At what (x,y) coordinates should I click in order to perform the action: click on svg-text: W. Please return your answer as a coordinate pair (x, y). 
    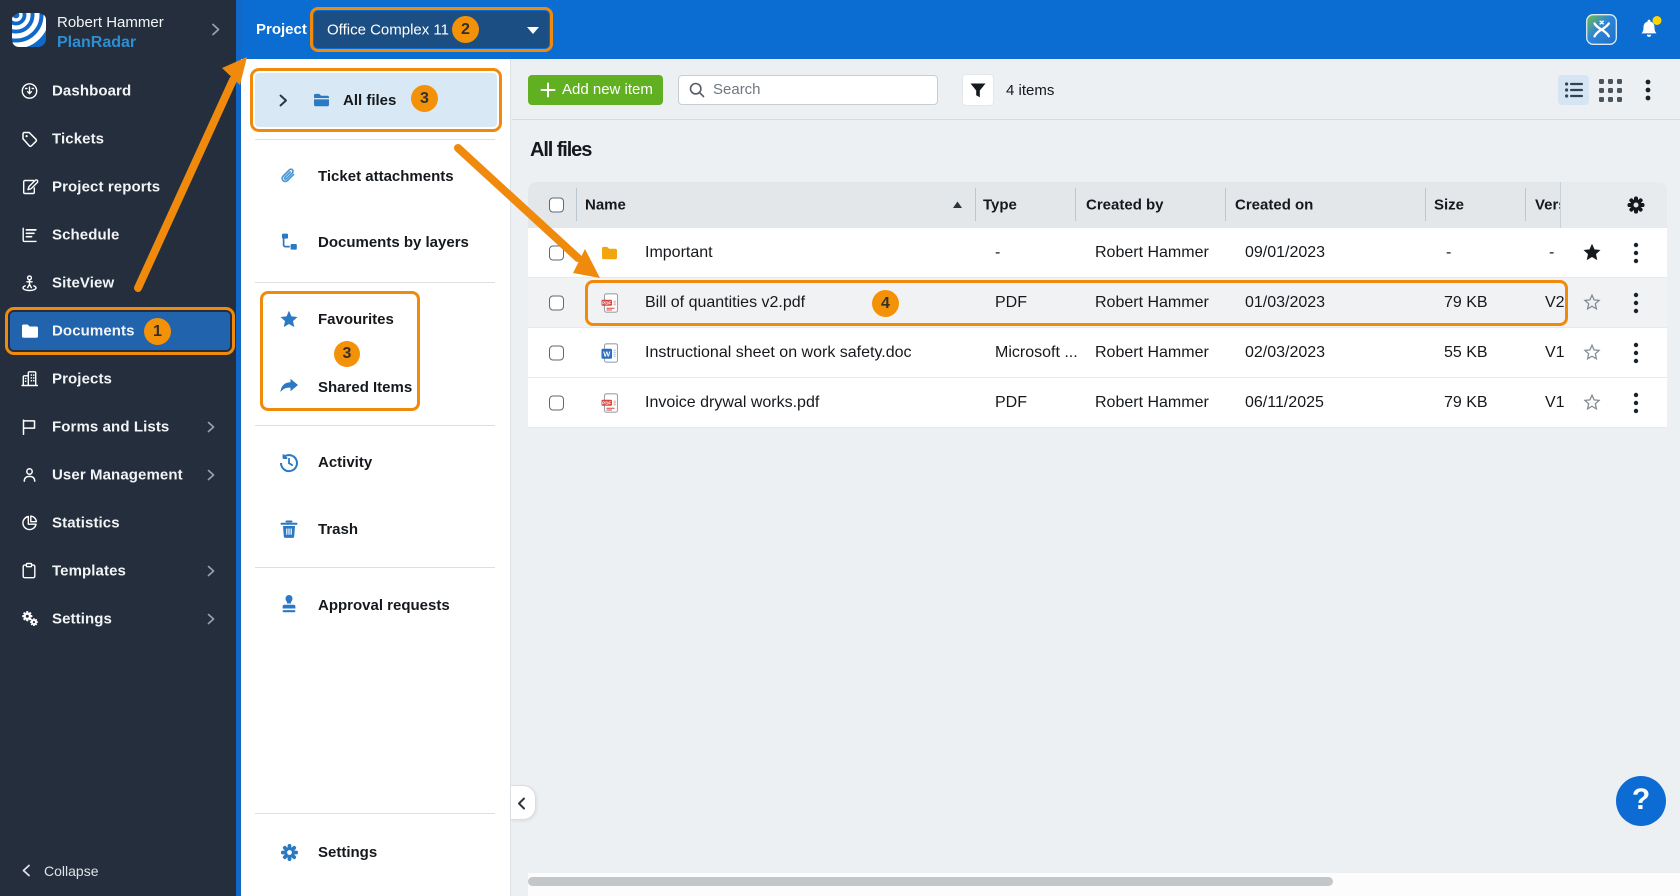
    Looking at the image, I should click on (606, 353).